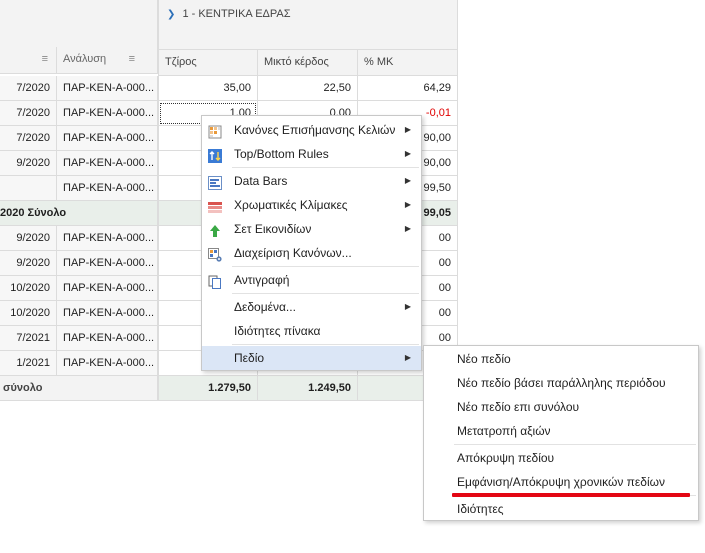 The image size is (705, 553). I want to click on row-date-cell: 1/2021, so click(28, 363).